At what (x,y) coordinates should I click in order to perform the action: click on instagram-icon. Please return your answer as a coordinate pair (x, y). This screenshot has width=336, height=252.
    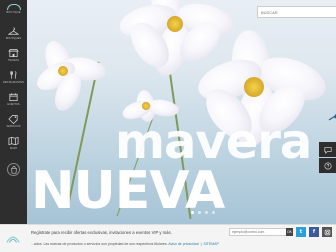
    Looking at the image, I should click on (327, 232).